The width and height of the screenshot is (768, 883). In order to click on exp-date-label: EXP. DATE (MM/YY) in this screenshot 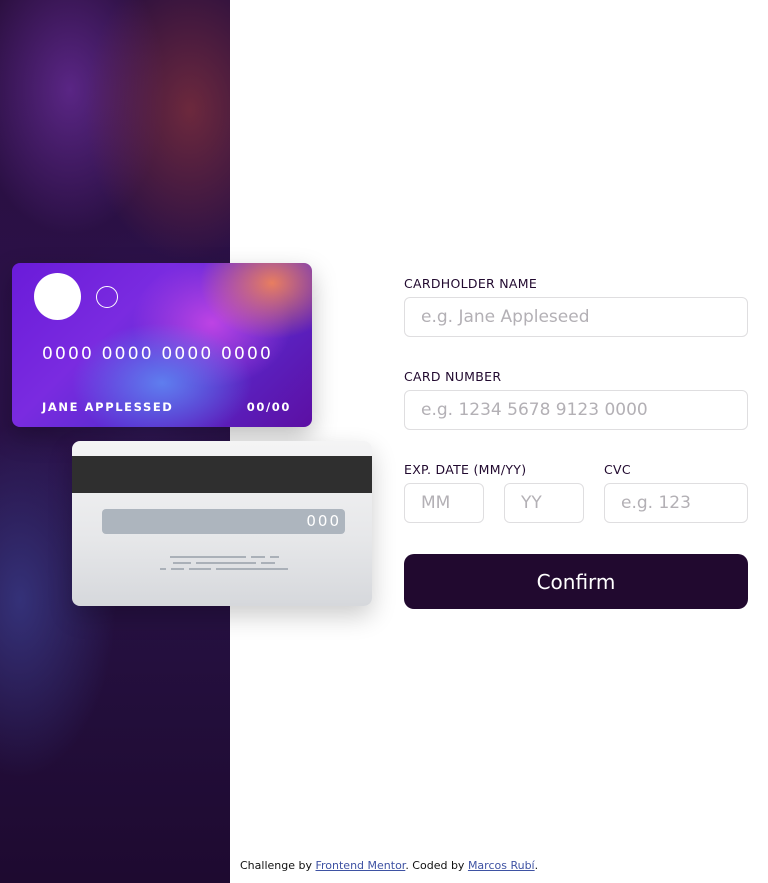, I will do `click(465, 469)`.